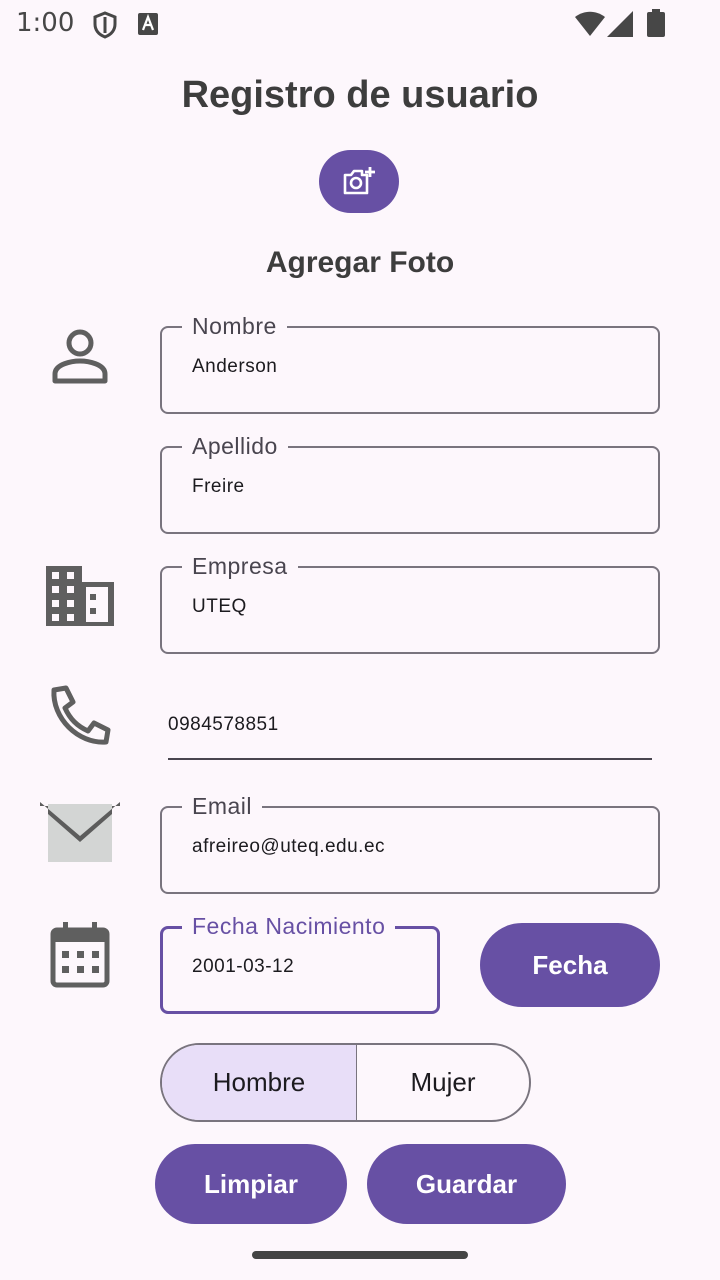  What do you see at coordinates (360, 95) in the screenshot?
I see `page-title: Registro de usuario` at bounding box center [360, 95].